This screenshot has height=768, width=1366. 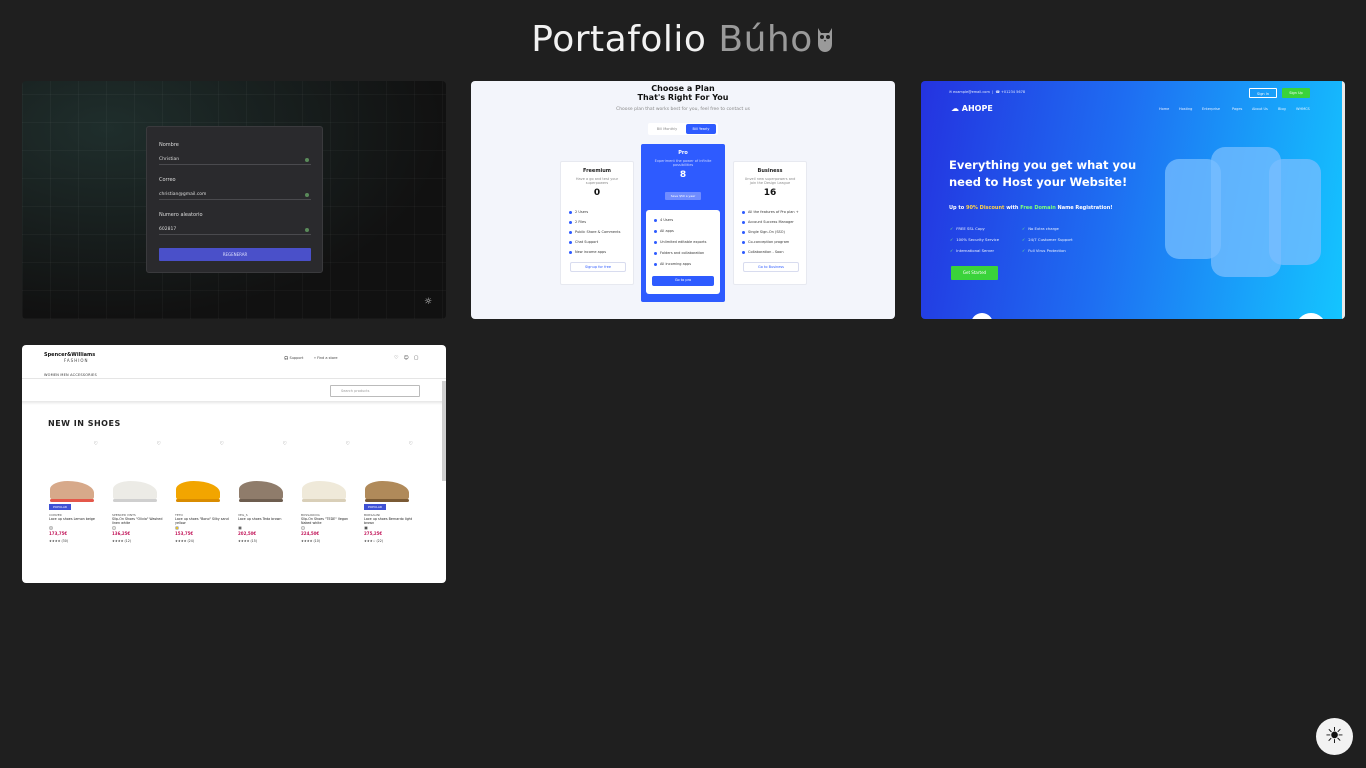 I want to click on title-main: Portafolio, so click(x=619, y=39).